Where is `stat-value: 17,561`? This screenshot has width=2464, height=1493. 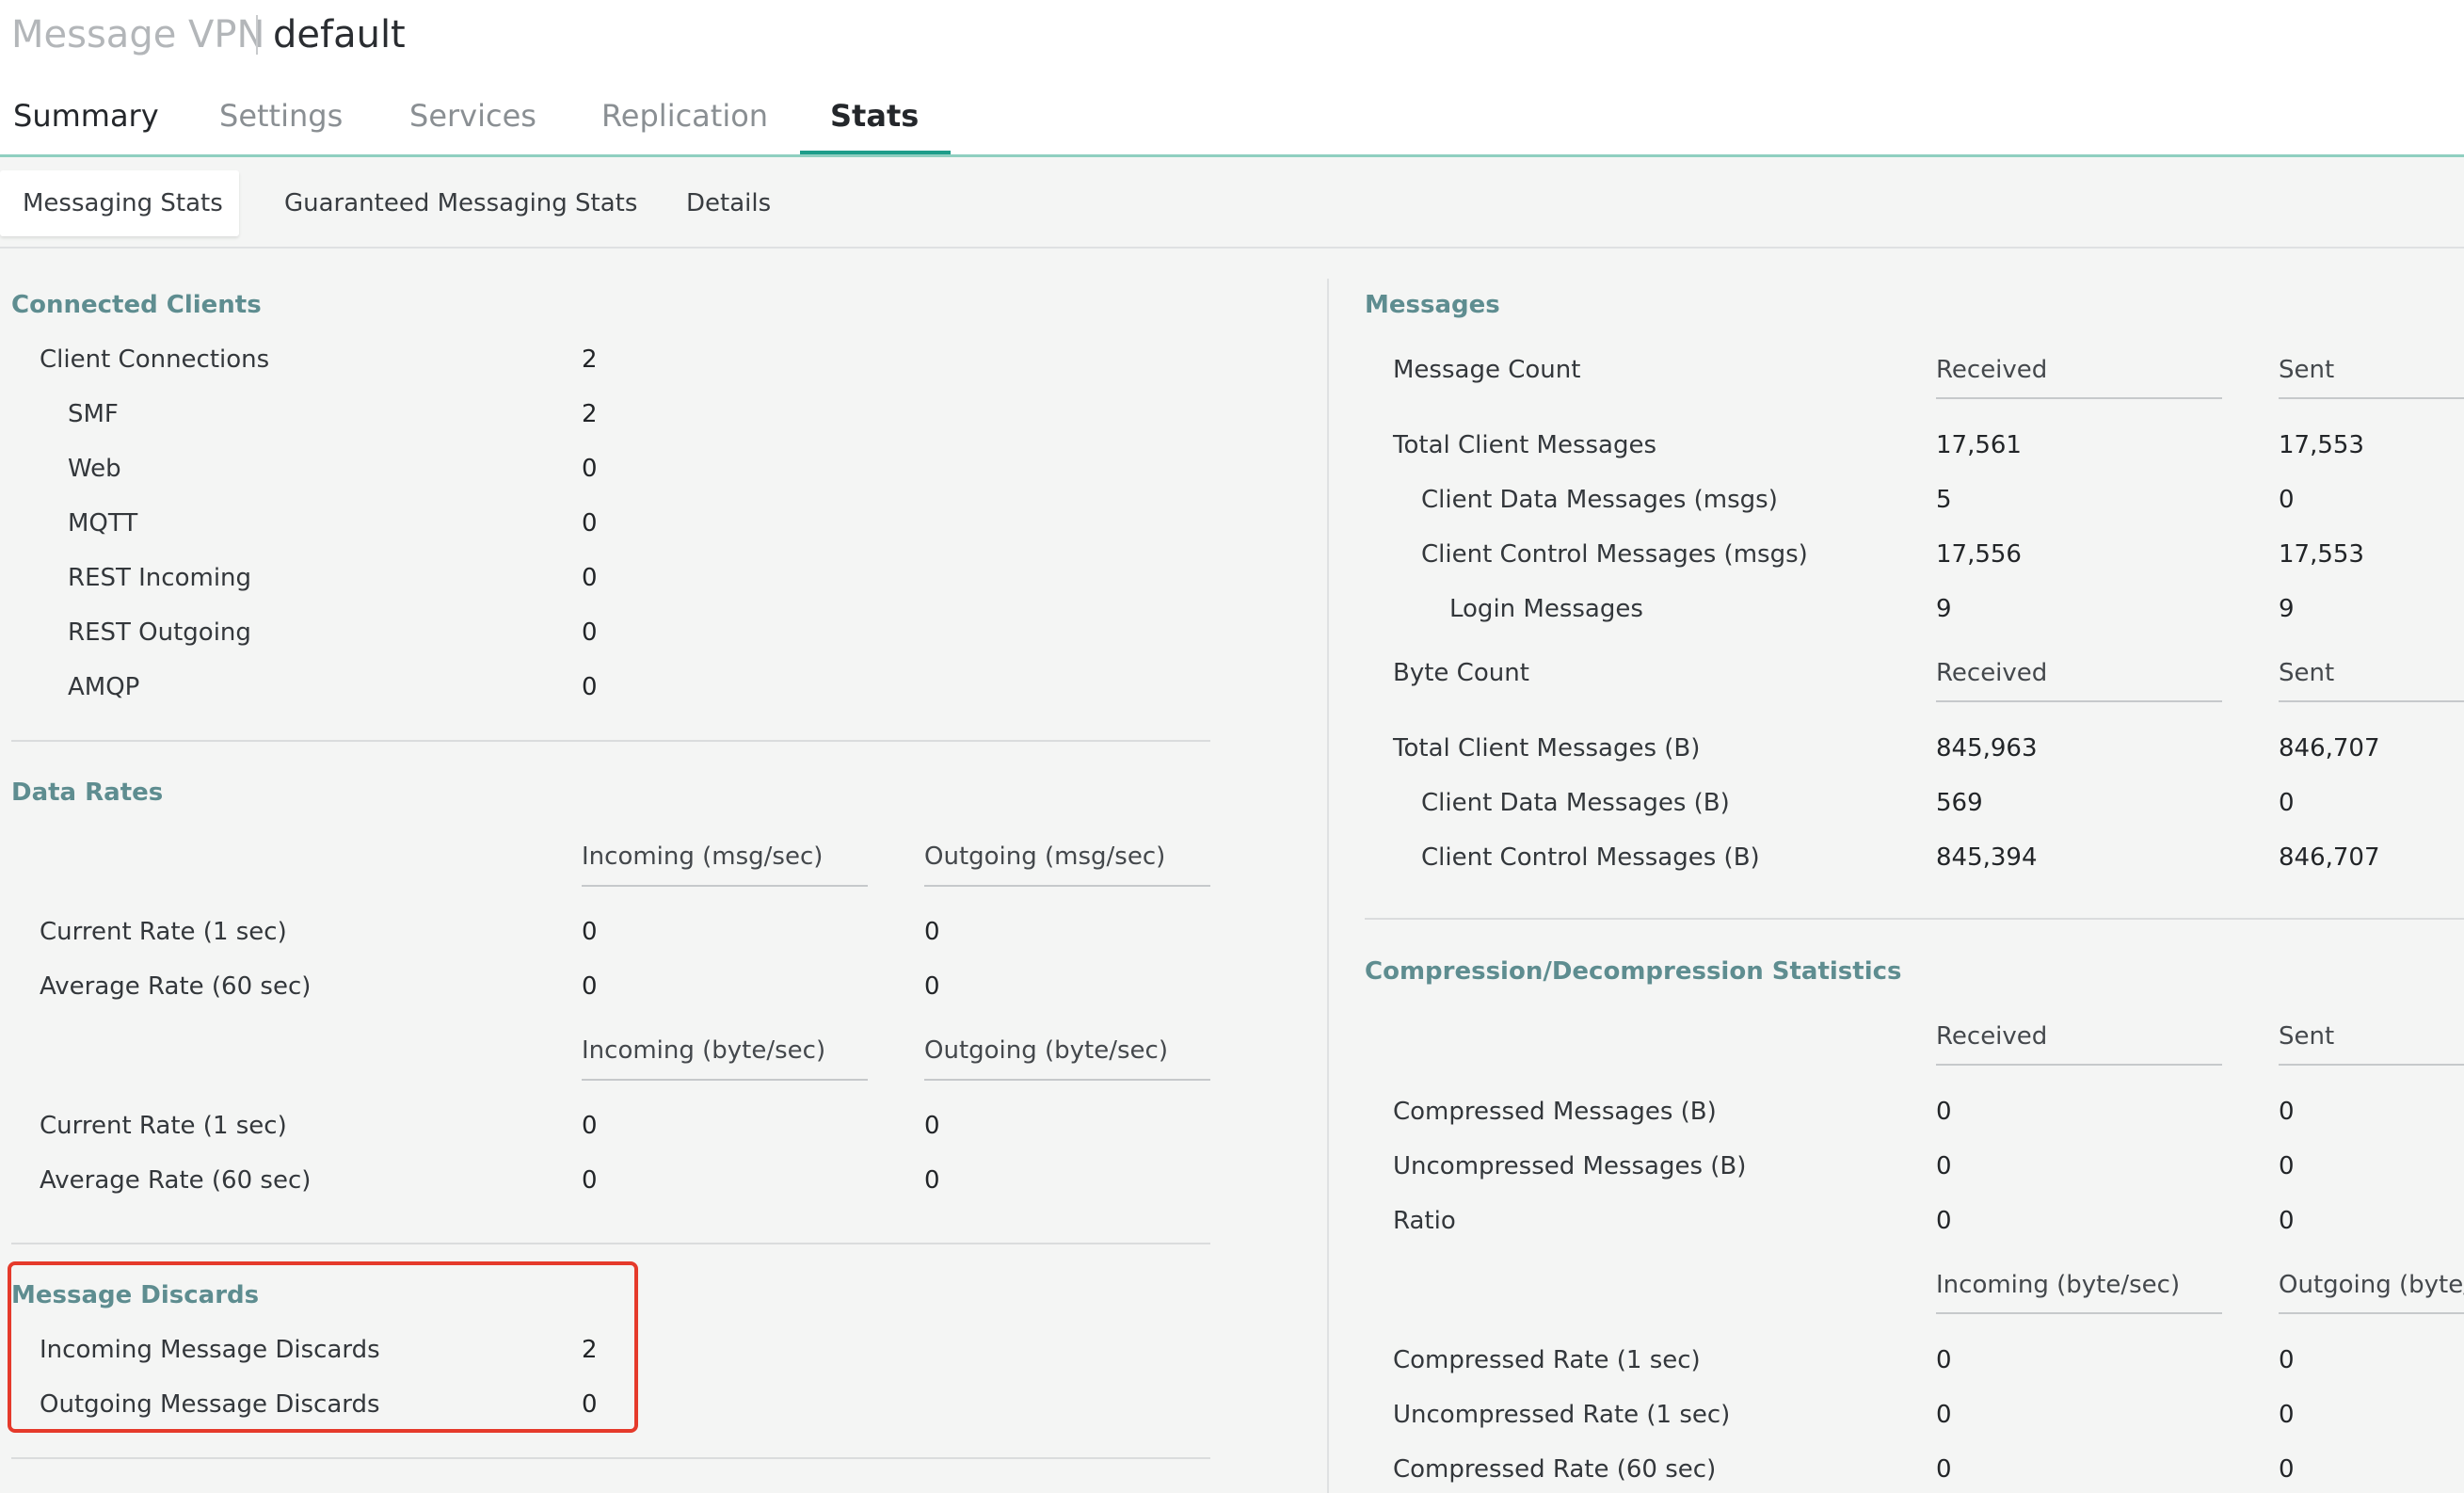
stat-value: 17,561 is located at coordinates (1979, 445).